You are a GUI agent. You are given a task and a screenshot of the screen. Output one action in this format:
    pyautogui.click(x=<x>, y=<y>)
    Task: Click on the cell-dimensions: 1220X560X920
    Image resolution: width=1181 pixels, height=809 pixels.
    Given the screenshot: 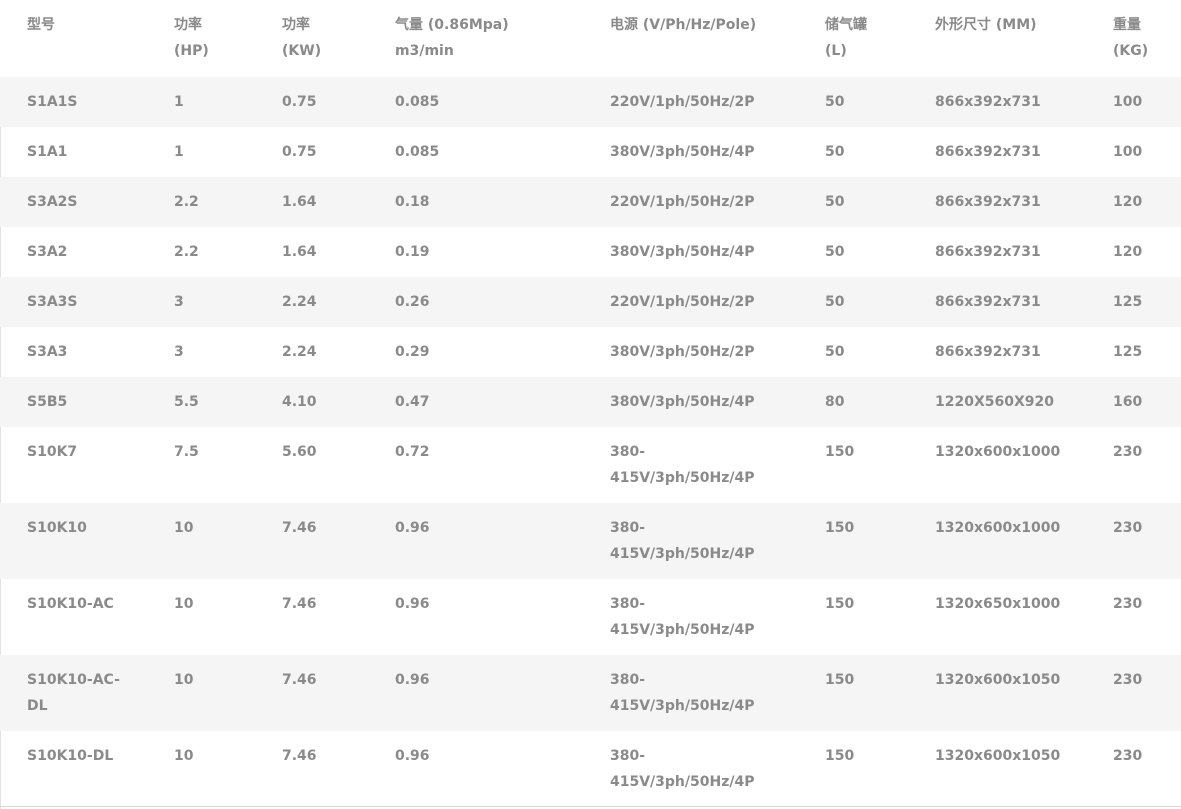 What is the action you would take?
    pyautogui.click(x=994, y=402)
    